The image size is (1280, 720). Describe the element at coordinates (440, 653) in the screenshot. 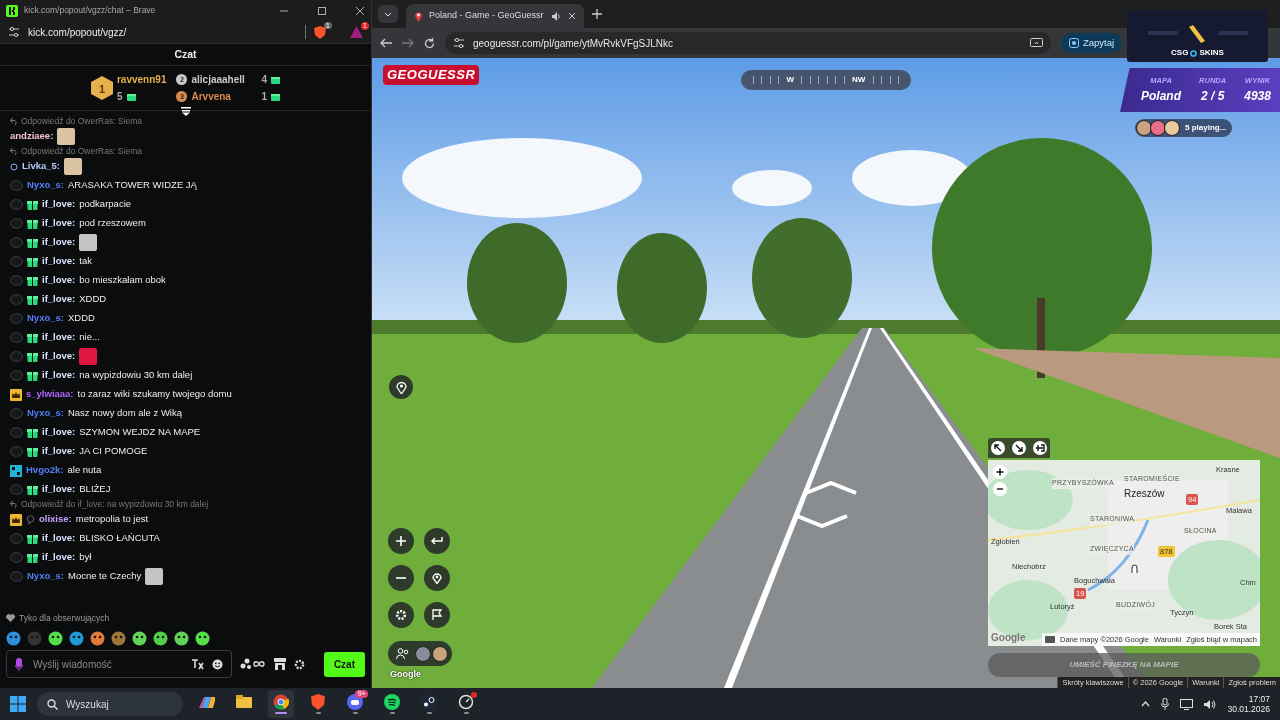

I see `avatar` at that location.